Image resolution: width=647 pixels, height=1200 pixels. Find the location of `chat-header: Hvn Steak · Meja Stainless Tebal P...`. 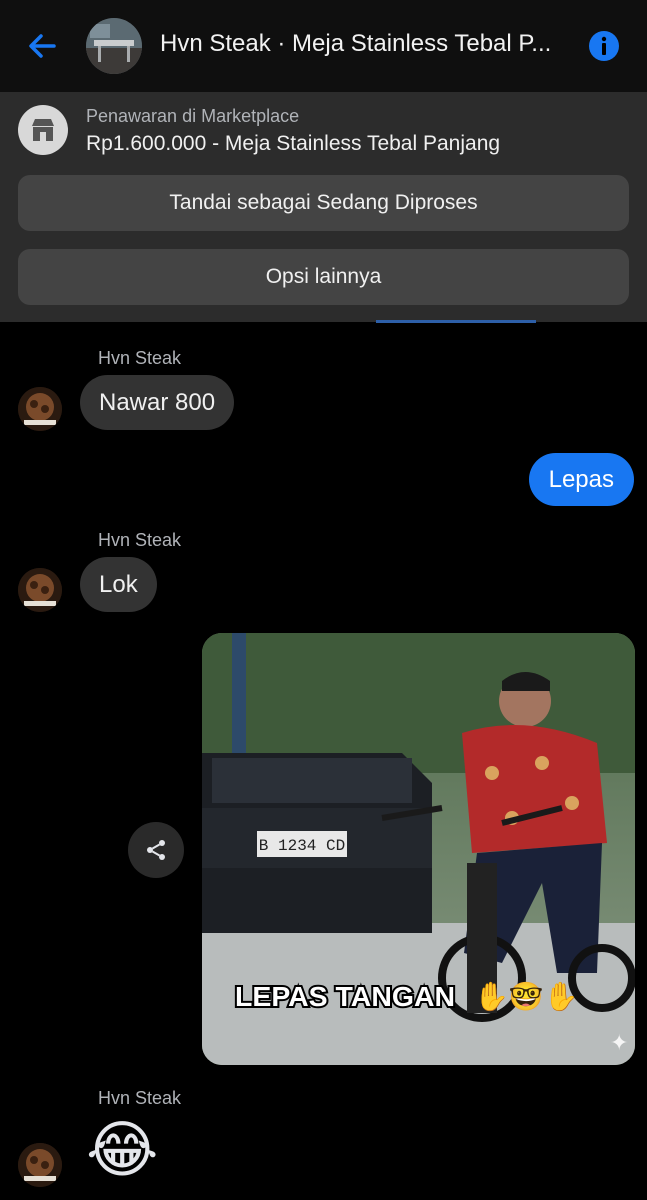

chat-header: Hvn Steak · Meja Stainless Tebal P... is located at coordinates (323, 46).